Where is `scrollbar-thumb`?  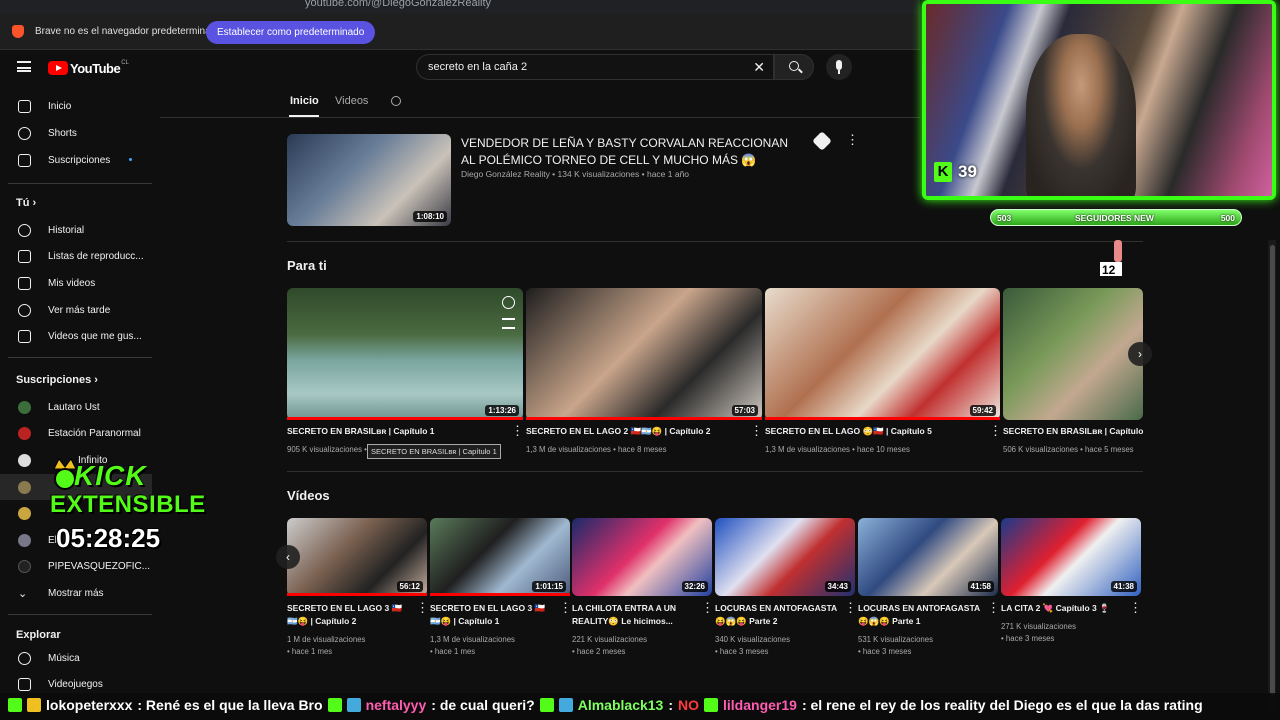 scrollbar-thumb is located at coordinates (1272, 470).